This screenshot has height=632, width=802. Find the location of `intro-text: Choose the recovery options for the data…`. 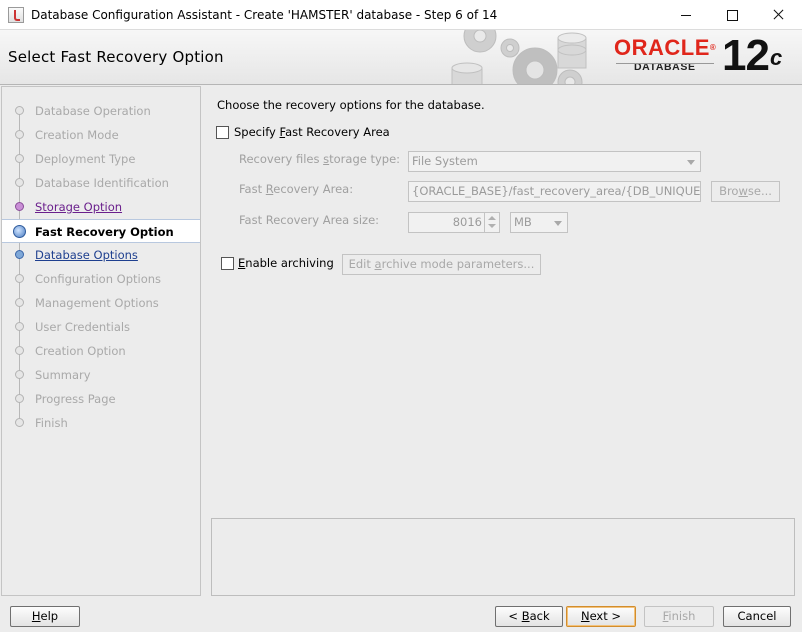

intro-text: Choose the recovery options for the data… is located at coordinates (351, 105).